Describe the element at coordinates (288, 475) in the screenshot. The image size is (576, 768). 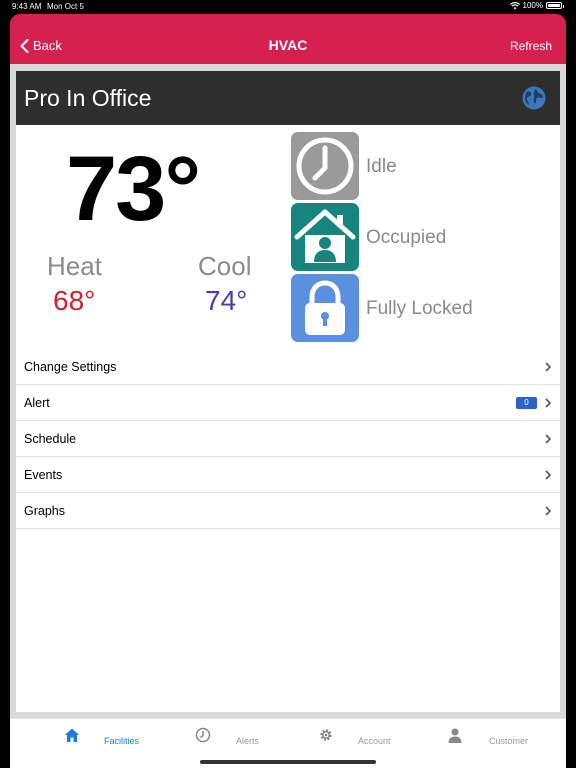
I see `menu-item-events: Events` at that location.